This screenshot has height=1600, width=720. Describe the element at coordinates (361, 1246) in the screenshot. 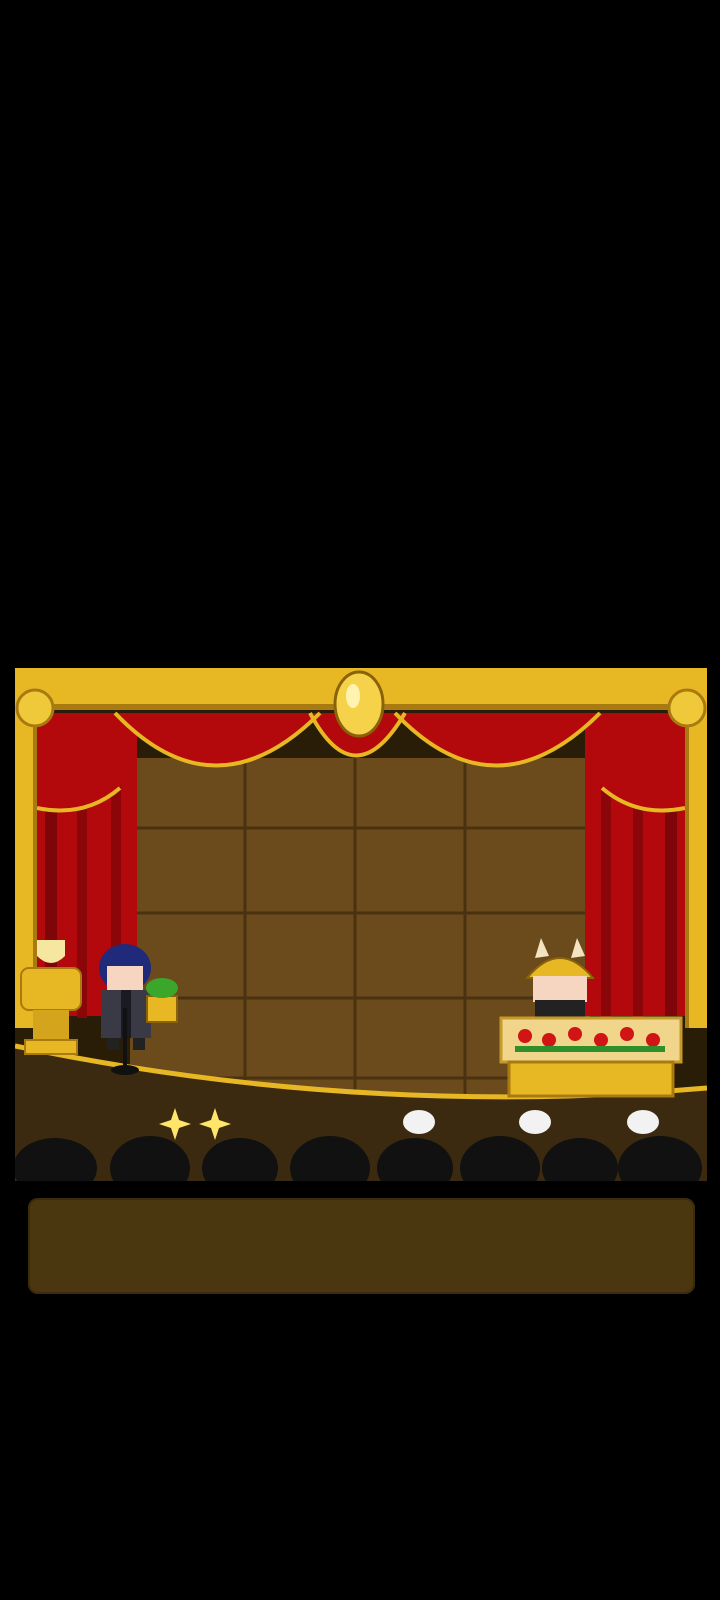

I see `dialog-box` at that location.